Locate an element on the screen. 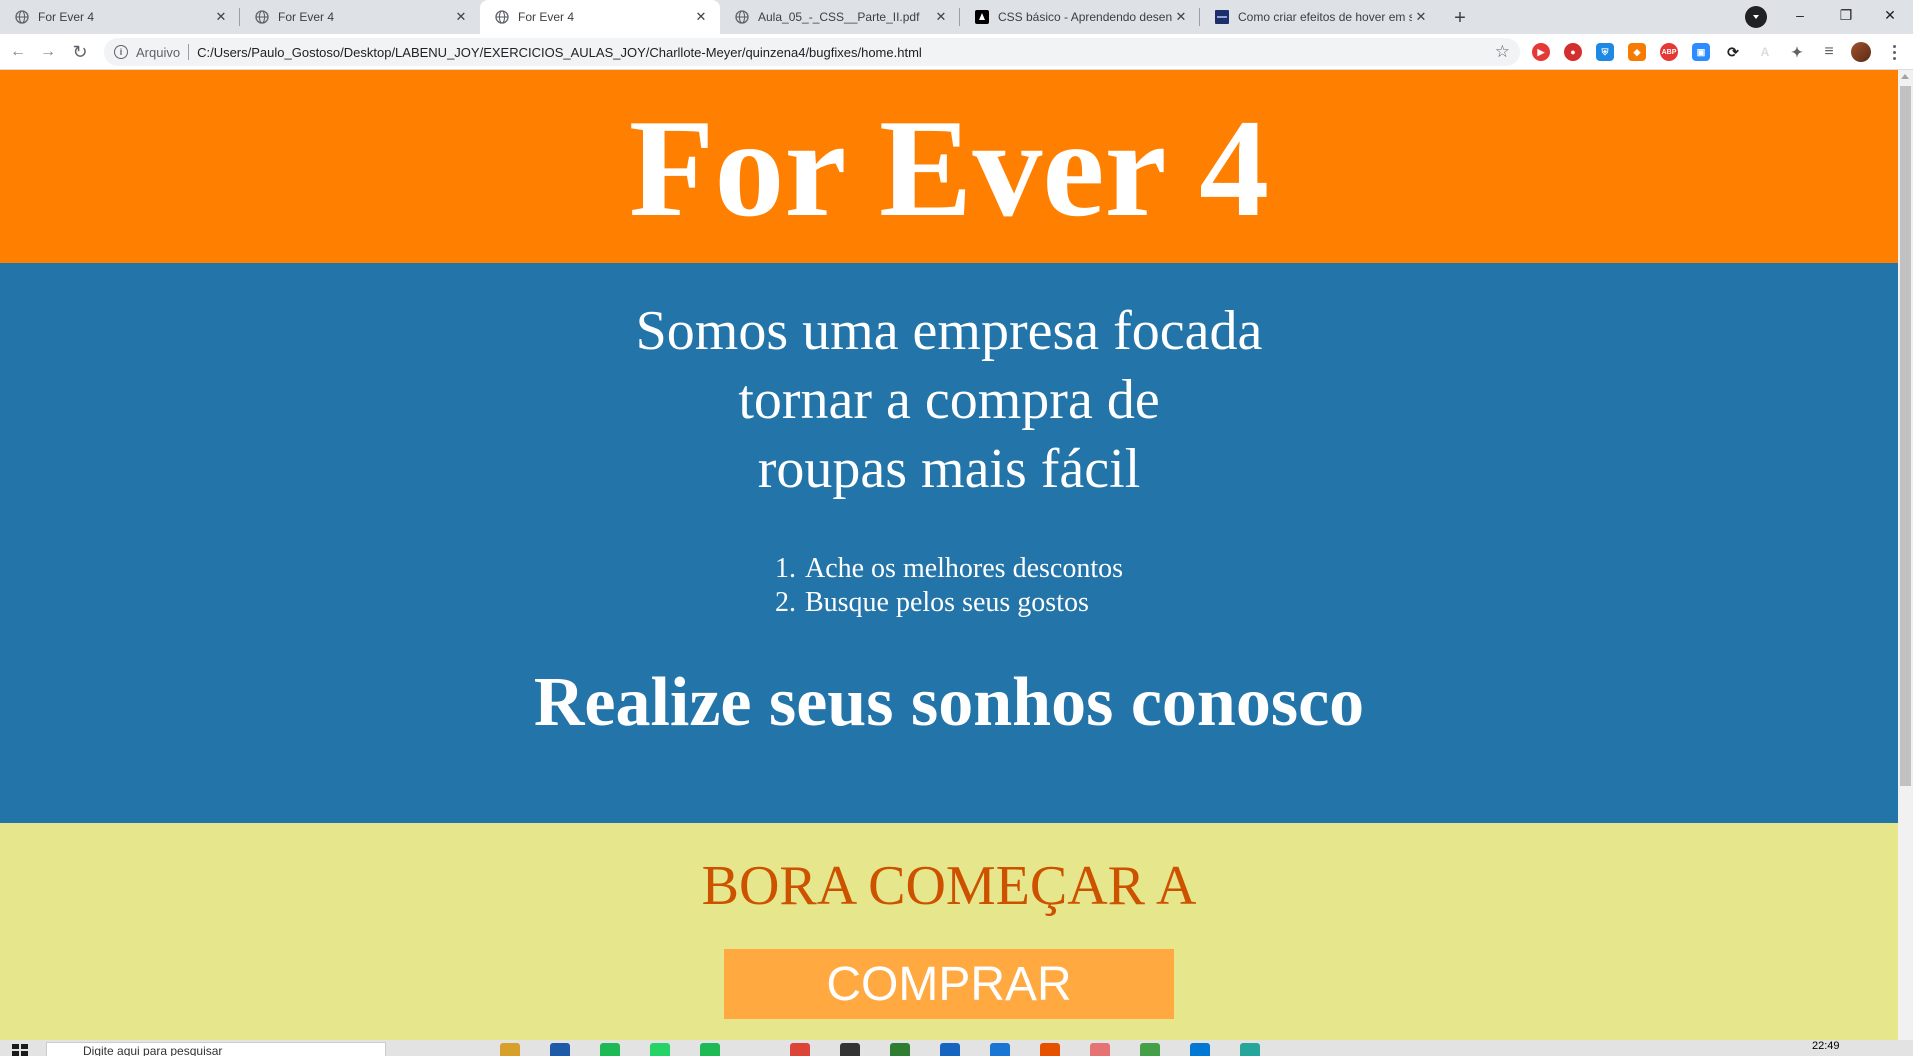 The width and height of the screenshot is (1913, 1056). tab-title: CSS básico - Aprendendo desenv is located at coordinates (1085, 17).